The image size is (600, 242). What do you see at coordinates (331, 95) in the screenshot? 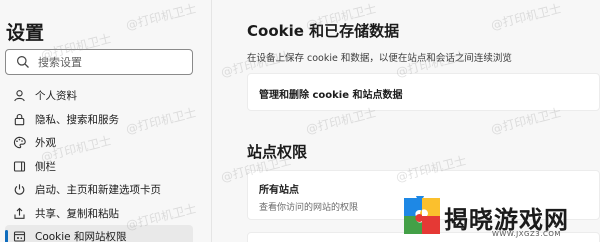
I see `manage-cookies-label: 管理和删除 cookie 和站点数据` at bounding box center [331, 95].